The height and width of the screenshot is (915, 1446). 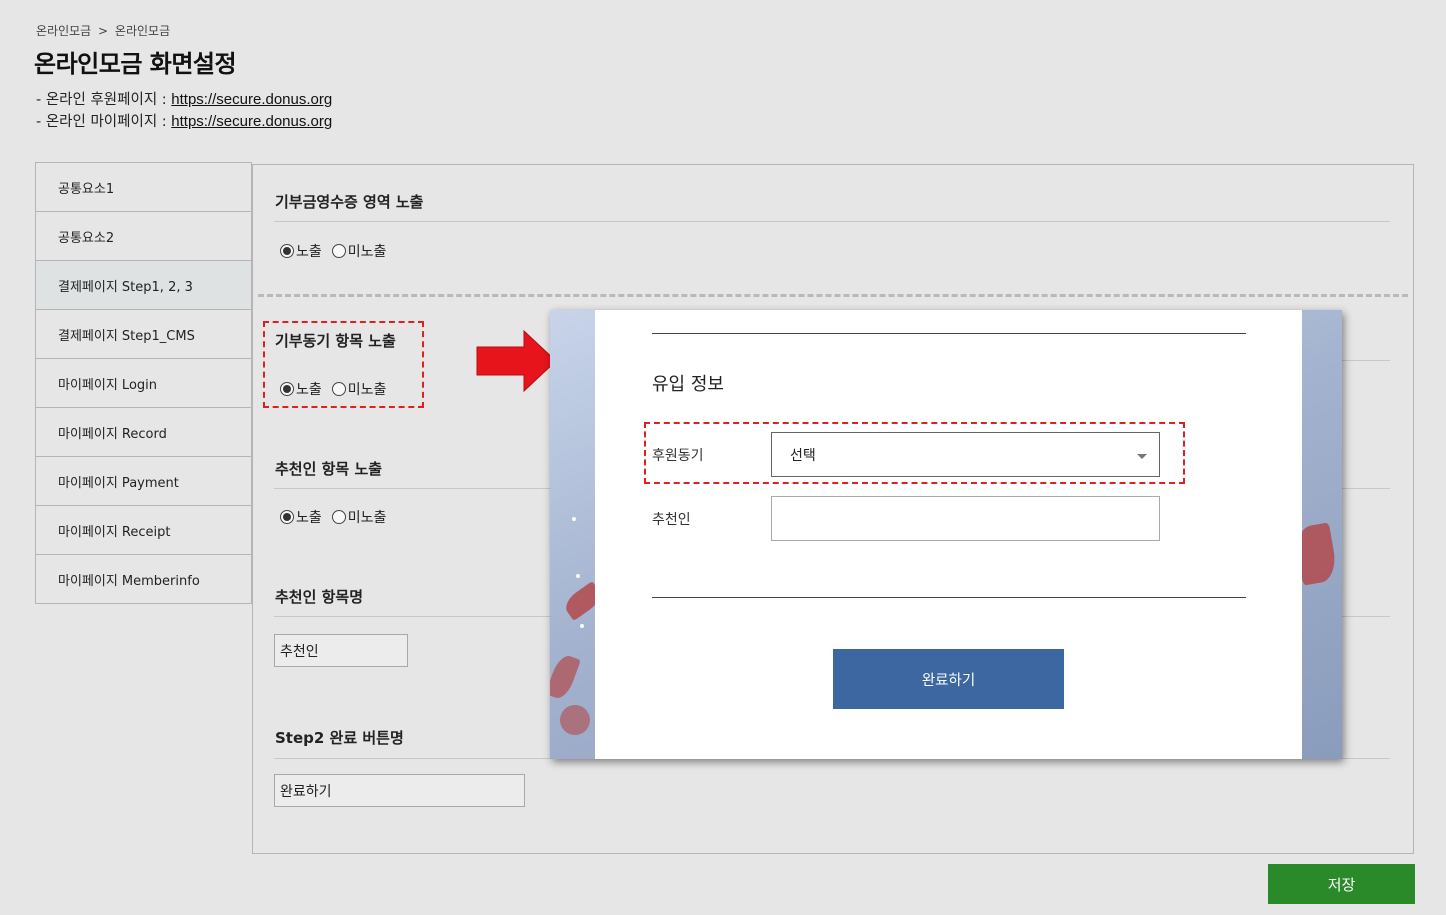 I want to click on mypage-link-line: - 온라인 마이페이지 : https://secure.donus.org, so click(x=184, y=120).